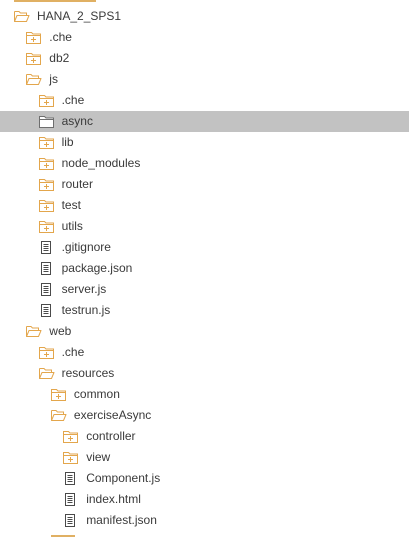 This screenshot has height=539, width=409. What do you see at coordinates (204, 436) in the screenshot?
I see `tree-item-controller: controller` at bounding box center [204, 436].